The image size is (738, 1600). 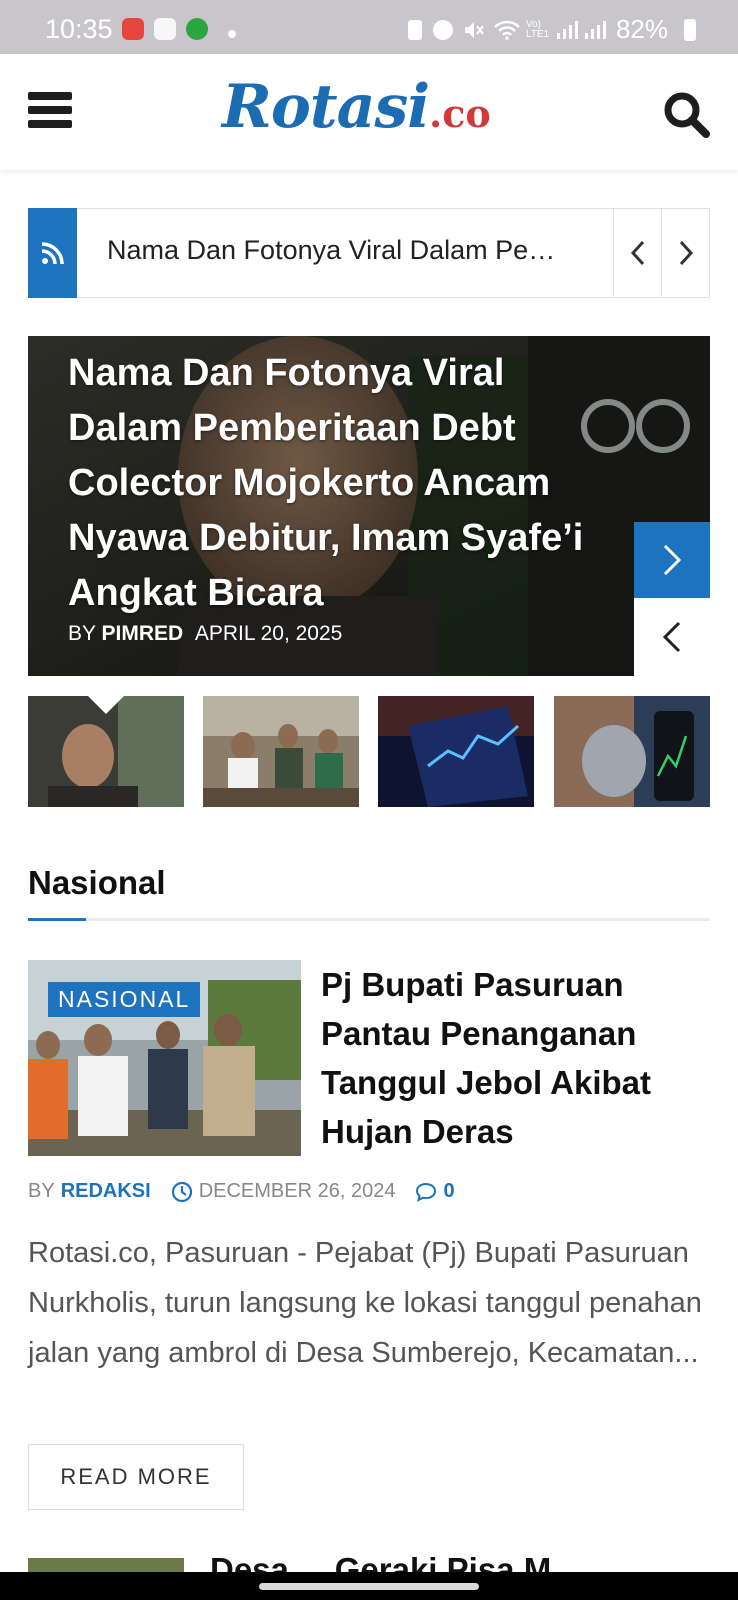 I want to click on section-divider-accent, so click(x=57, y=919).